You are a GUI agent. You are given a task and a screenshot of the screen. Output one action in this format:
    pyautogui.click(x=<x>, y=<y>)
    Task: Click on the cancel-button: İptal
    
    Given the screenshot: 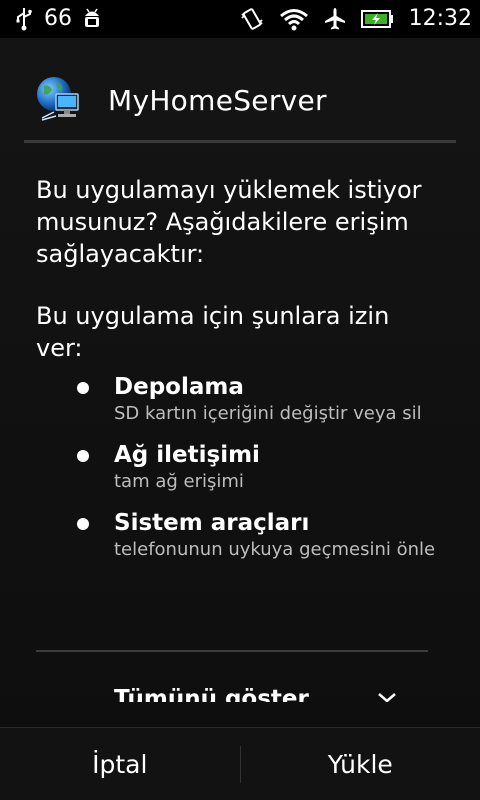 What is the action you would take?
    pyautogui.click(x=120, y=764)
    